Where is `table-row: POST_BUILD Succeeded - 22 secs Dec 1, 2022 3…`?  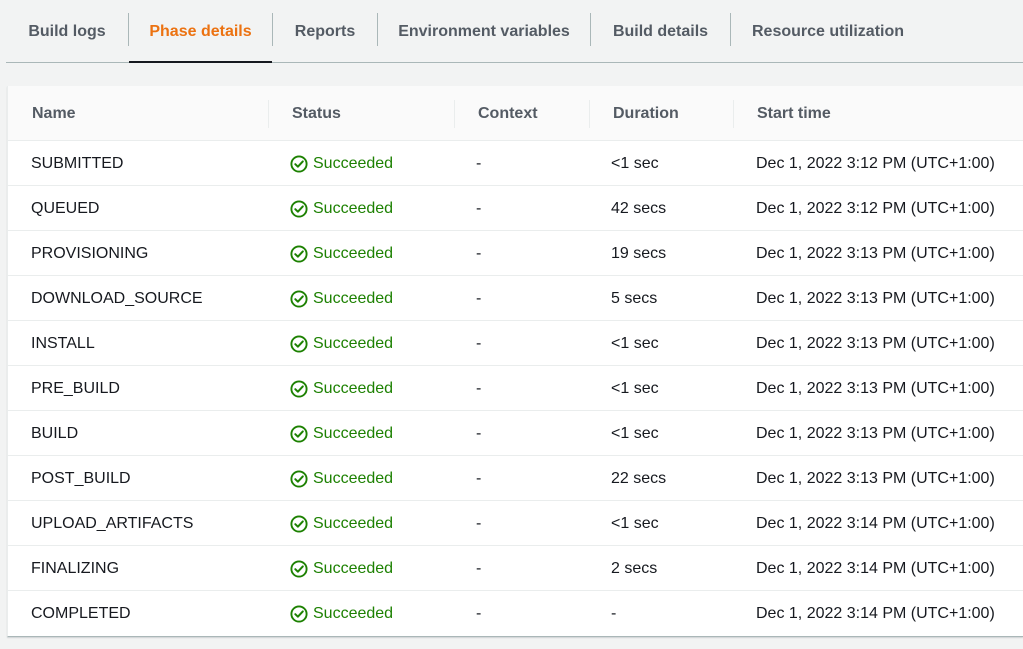
table-row: POST_BUILD Succeeded - 22 secs Dec 1, 2022 3… is located at coordinates (515, 478).